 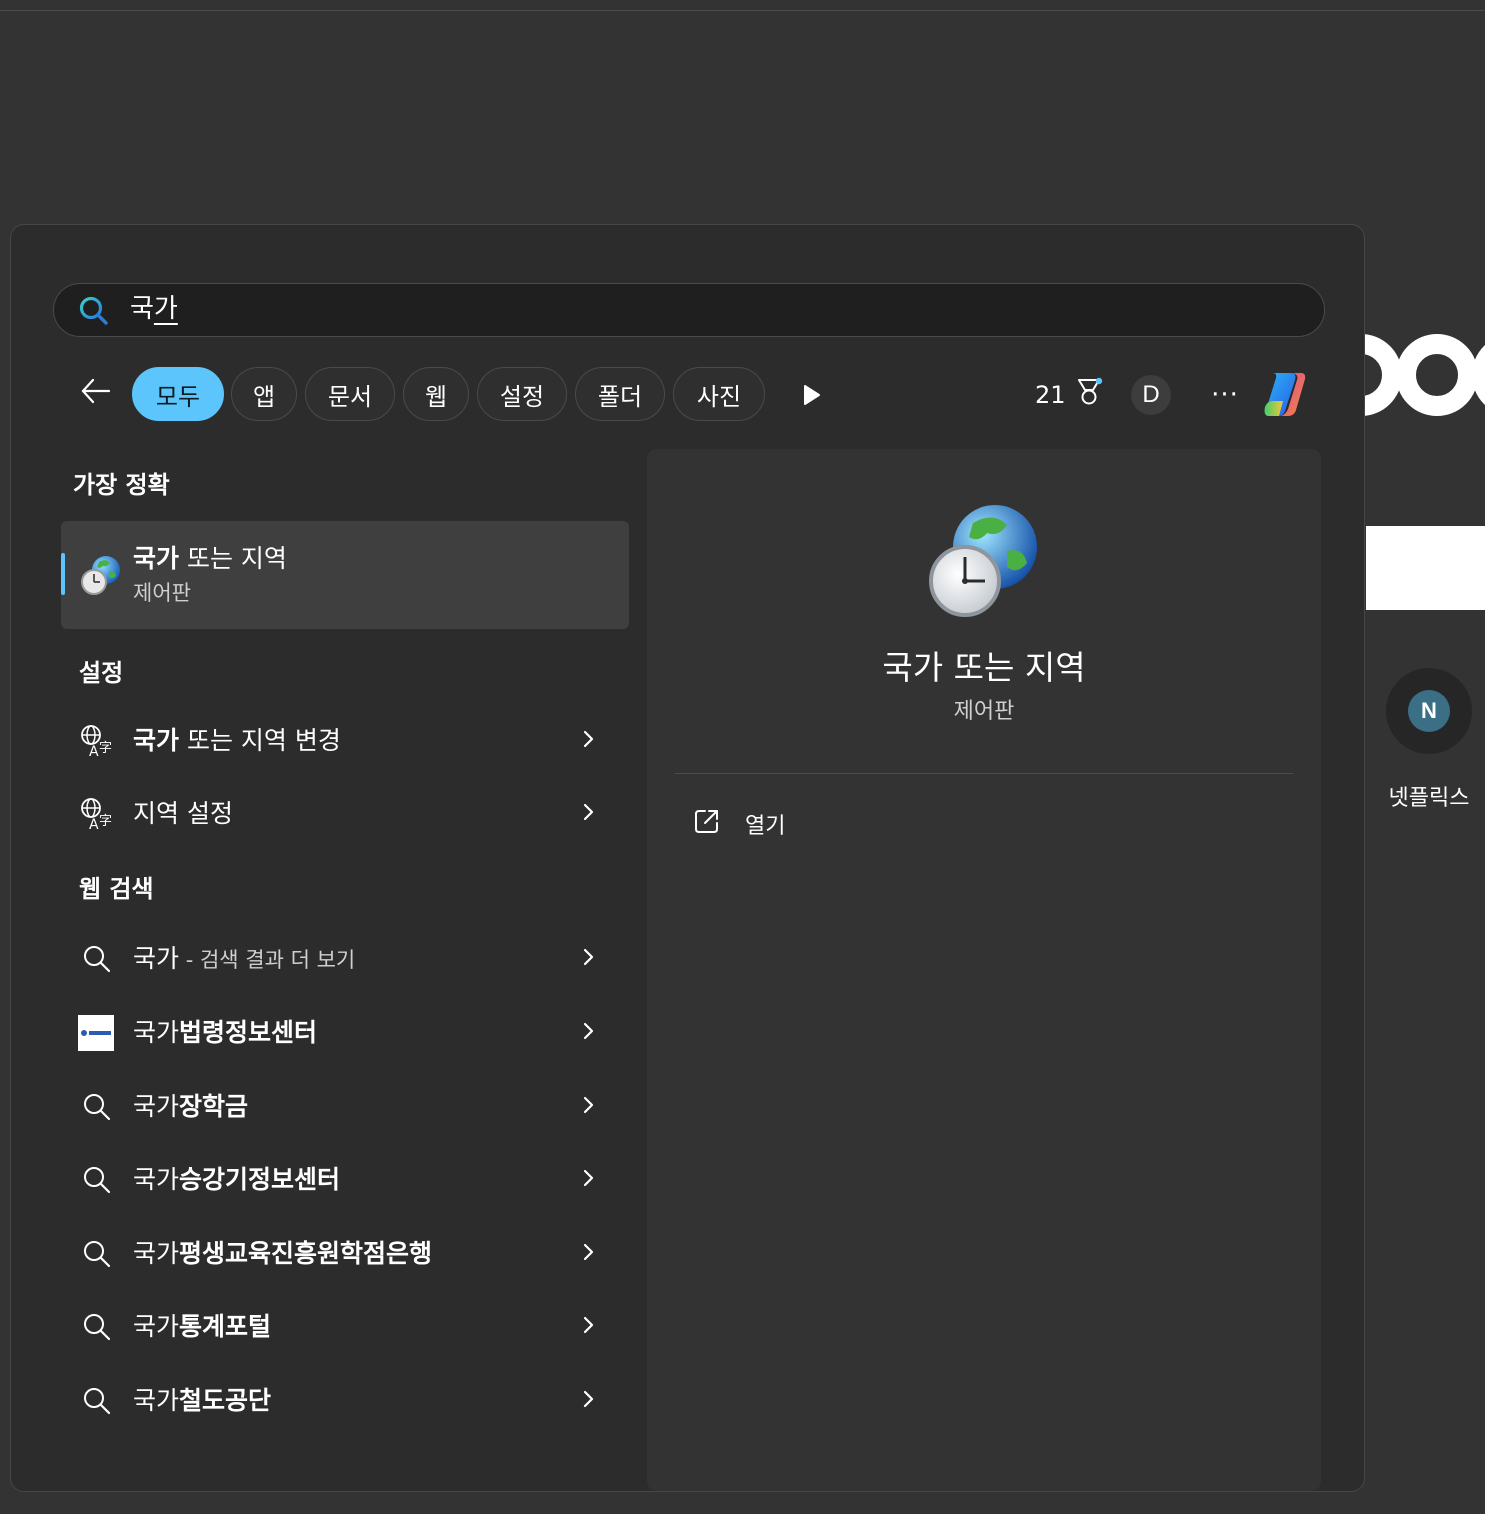 What do you see at coordinates (237, 740) in the screenshot?
I see `settings-item-label: 국가 또는 지역 변경` at bounding box center [237, 740].